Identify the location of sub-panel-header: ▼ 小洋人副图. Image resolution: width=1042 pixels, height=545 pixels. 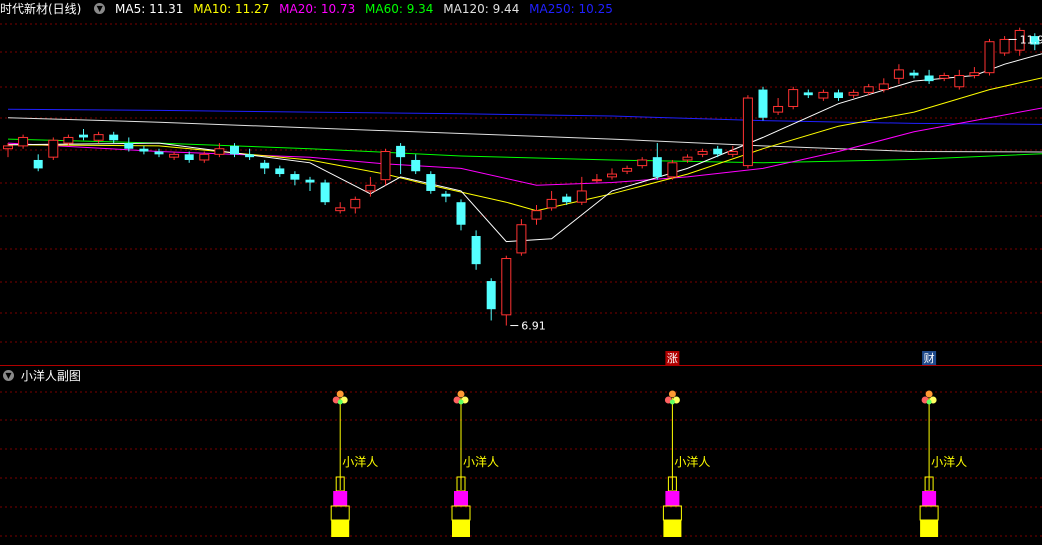
(40, 376).